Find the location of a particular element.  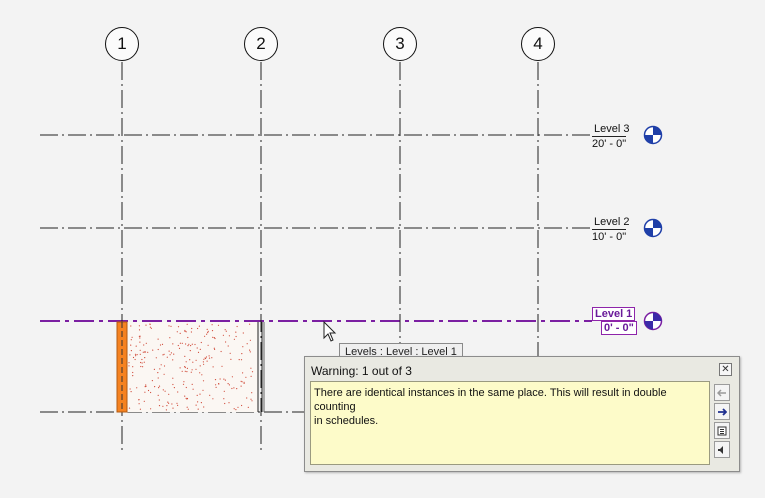

grid-label-1: 1 is located at coordinates (122, 43).